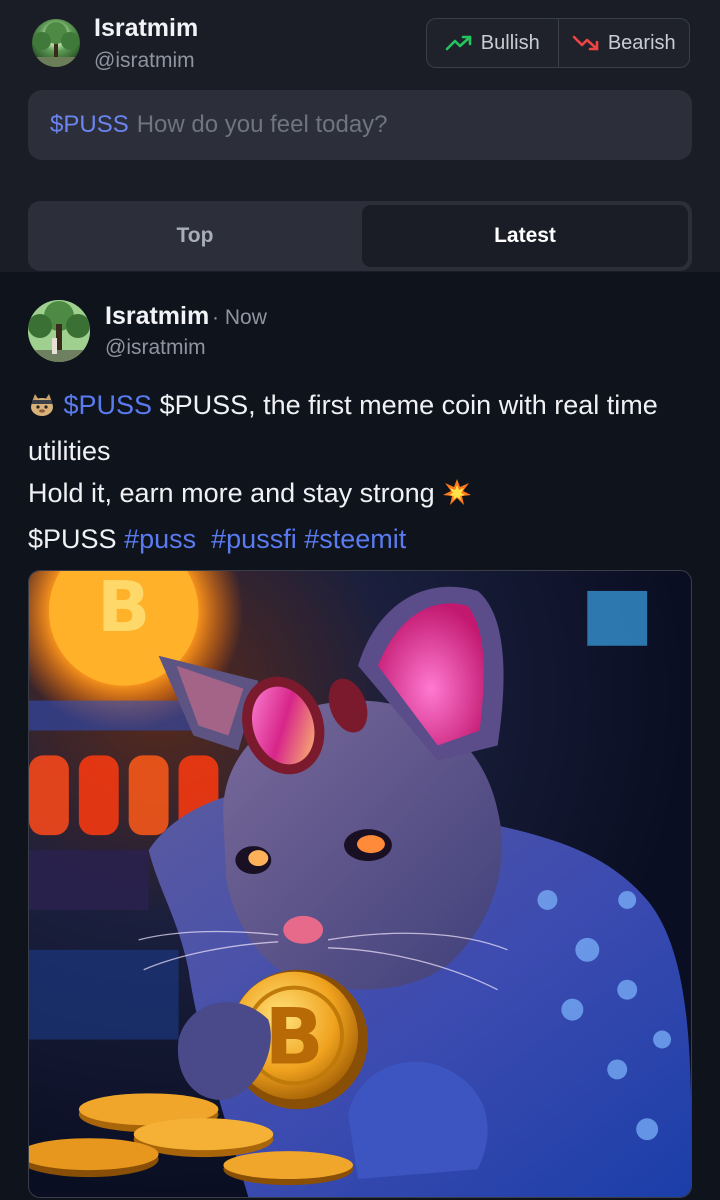 The image size is (720, 1200). I want to click on post-timestamp: · Now, so click(239, 318).